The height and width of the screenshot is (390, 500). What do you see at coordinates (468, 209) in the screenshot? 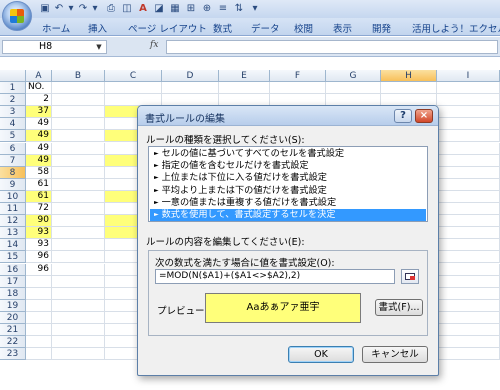
I see `cell-i11` at bounding box center [468, 209].